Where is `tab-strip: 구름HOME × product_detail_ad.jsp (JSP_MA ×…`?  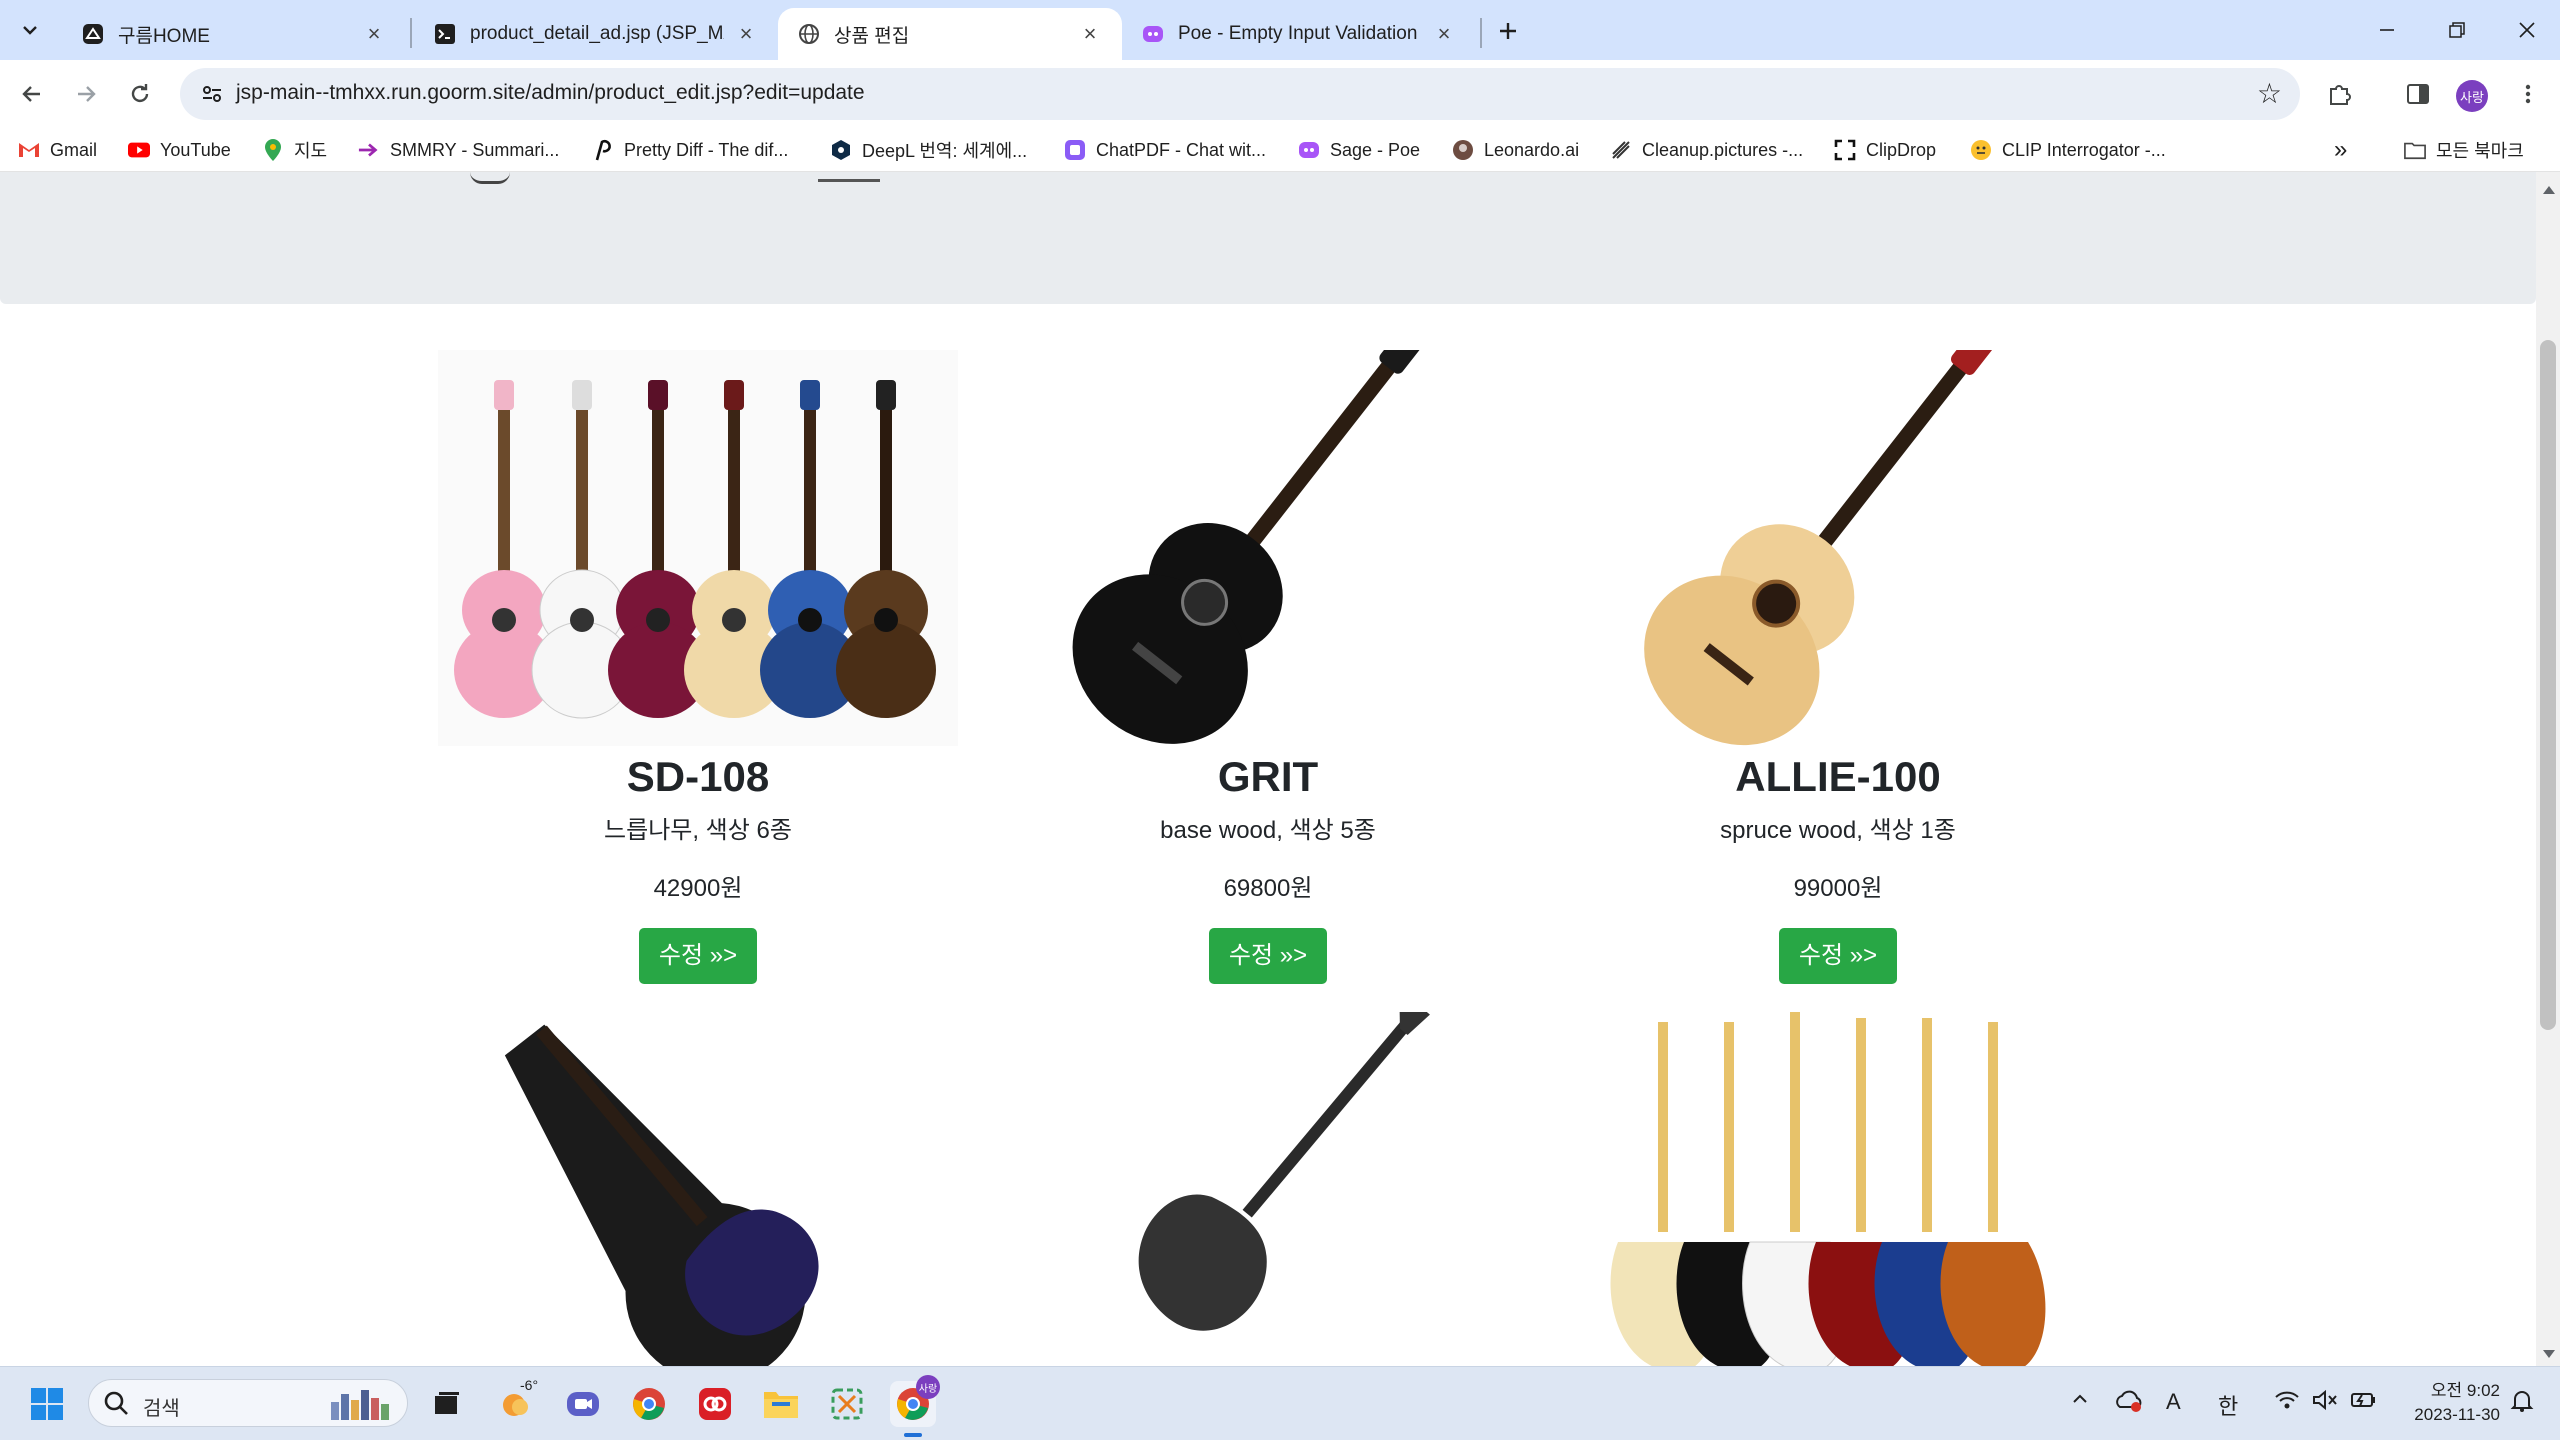
tab-strip: 구름HOME × product_detail_ad.jsp (JSP_MA ×… is located at coordinates (1280, 30).